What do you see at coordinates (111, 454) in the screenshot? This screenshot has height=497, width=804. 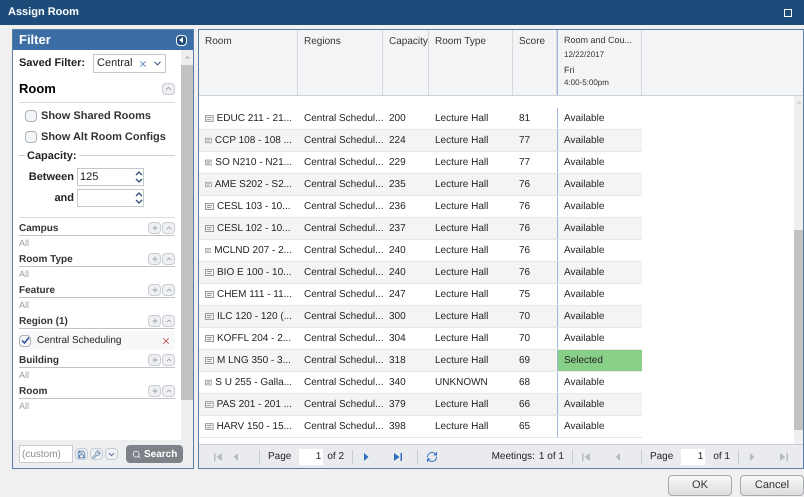 I see `dropdown-button` at bounding box center [111, 454].